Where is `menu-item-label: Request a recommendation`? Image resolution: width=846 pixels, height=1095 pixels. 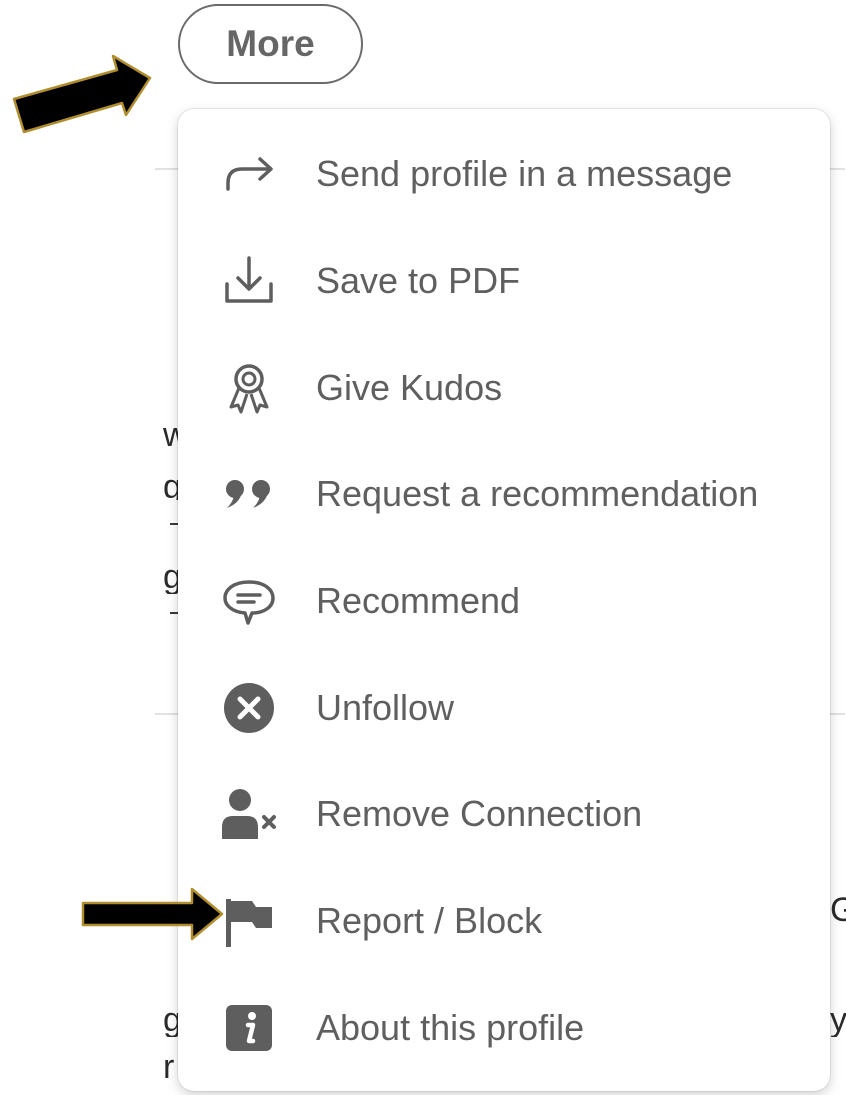 menu-item-label: Request a recommendation is located at coordinates (537, 494).